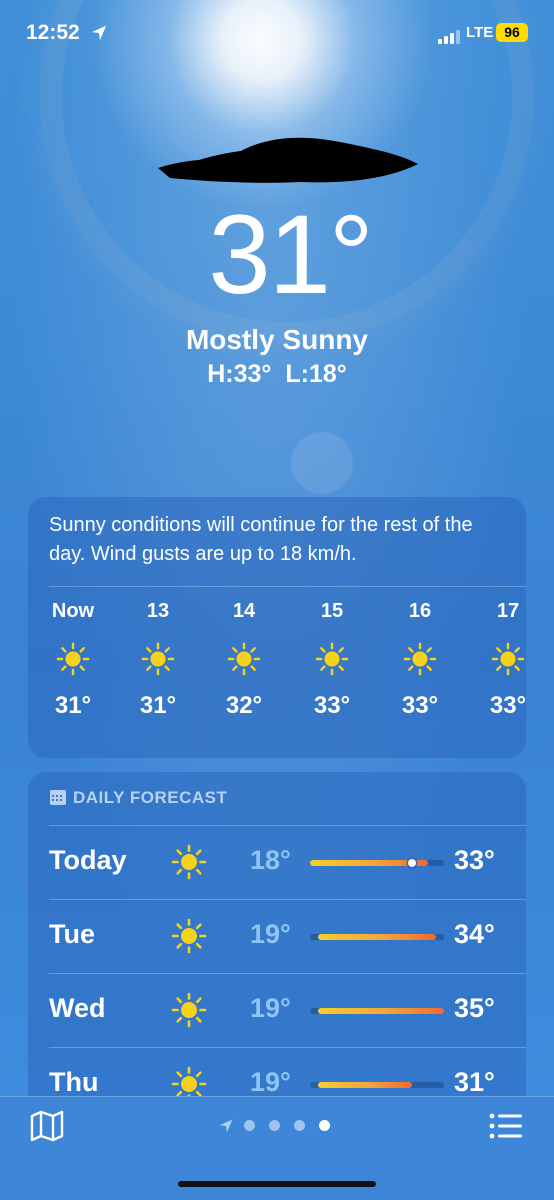  I want to click on high-low-temperatures: H:33° L:18°, so click(277, 374).